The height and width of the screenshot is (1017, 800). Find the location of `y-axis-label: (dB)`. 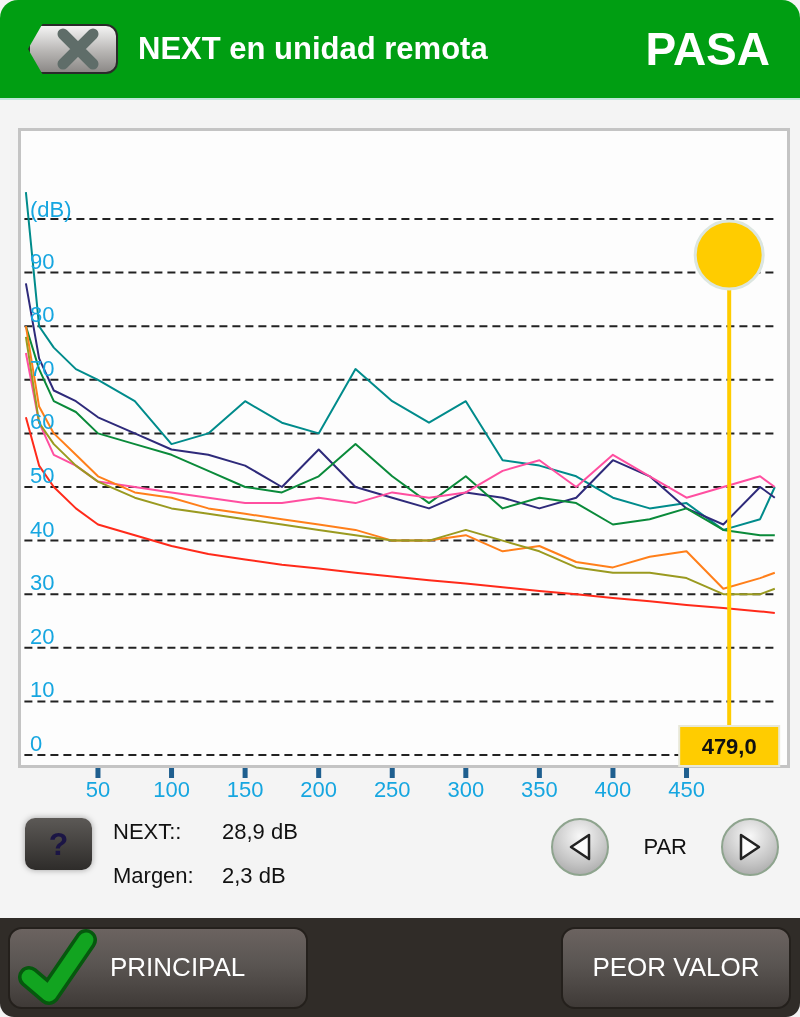

y-axis-label: (dB) is located at coordinates (51, 209).